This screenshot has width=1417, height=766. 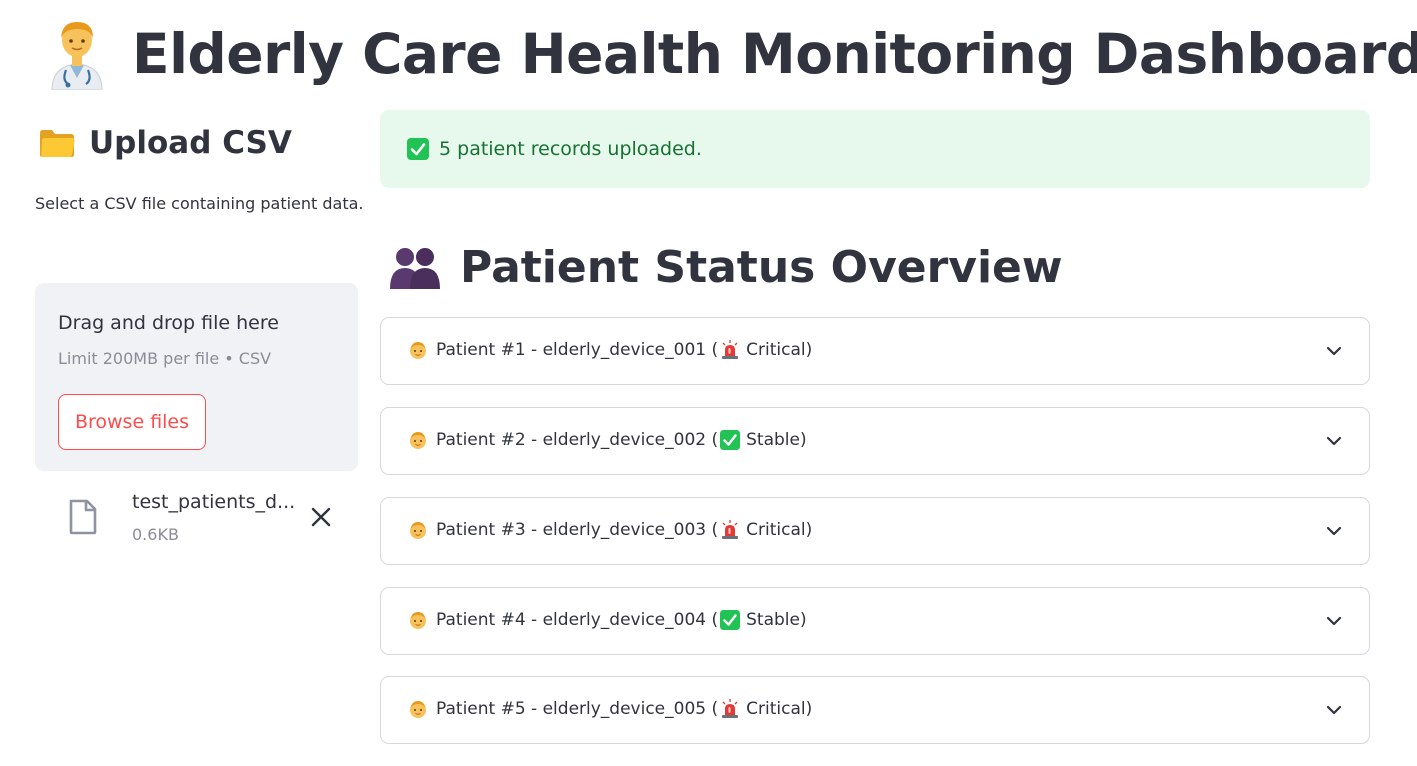 I want to click on page-header: Elderly Care Health Monitoring Dashboard, so click(x=731, y=54).